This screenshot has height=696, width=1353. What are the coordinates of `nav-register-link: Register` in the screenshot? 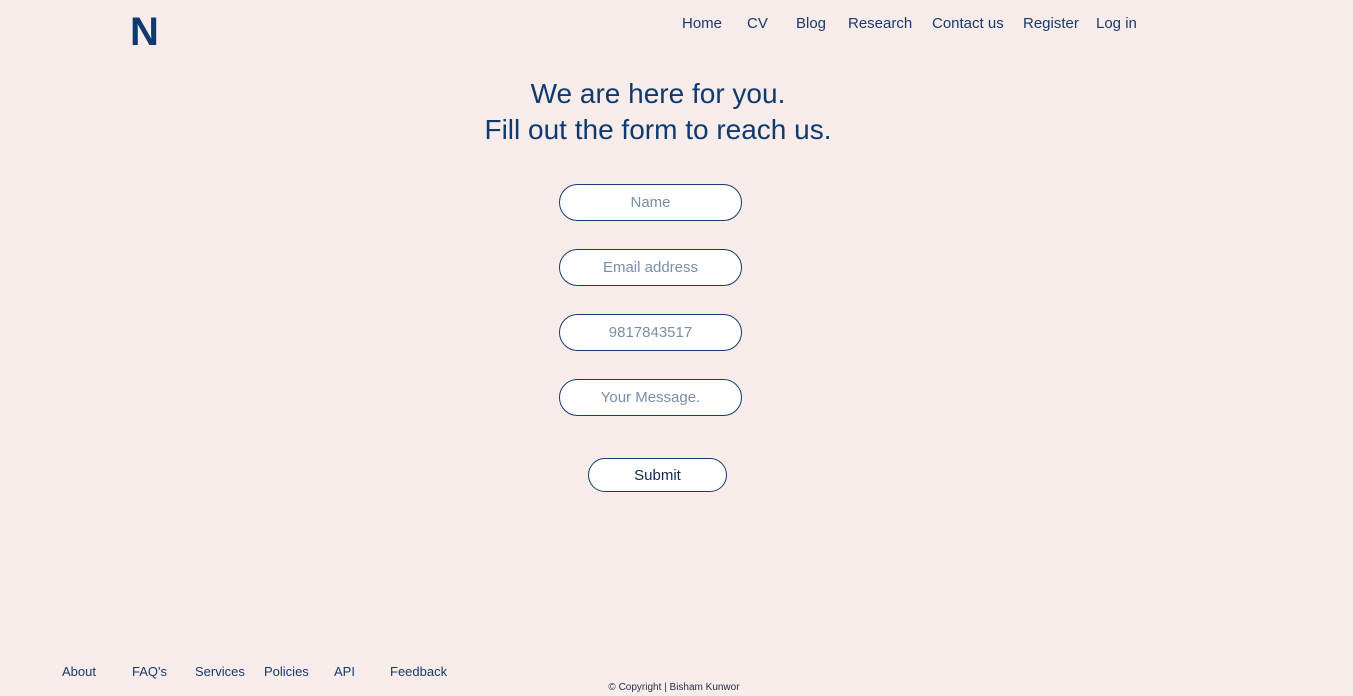 It's located at (1051, 24).